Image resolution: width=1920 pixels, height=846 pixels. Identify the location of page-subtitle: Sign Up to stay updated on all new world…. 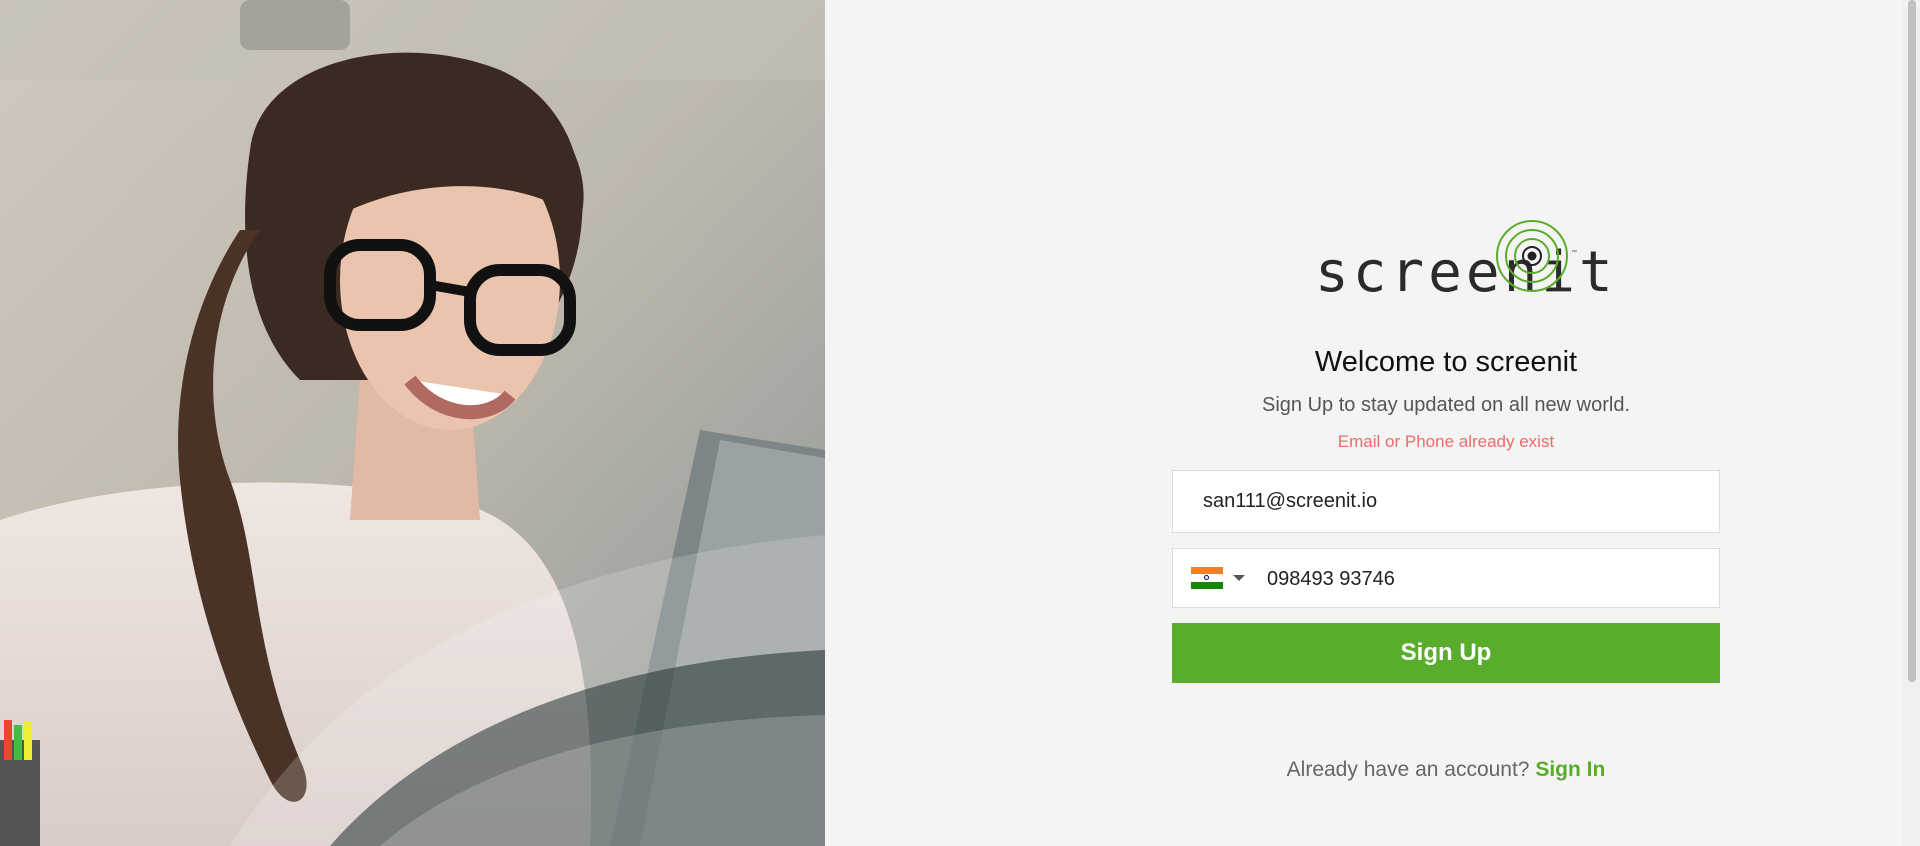
(1446, 405).